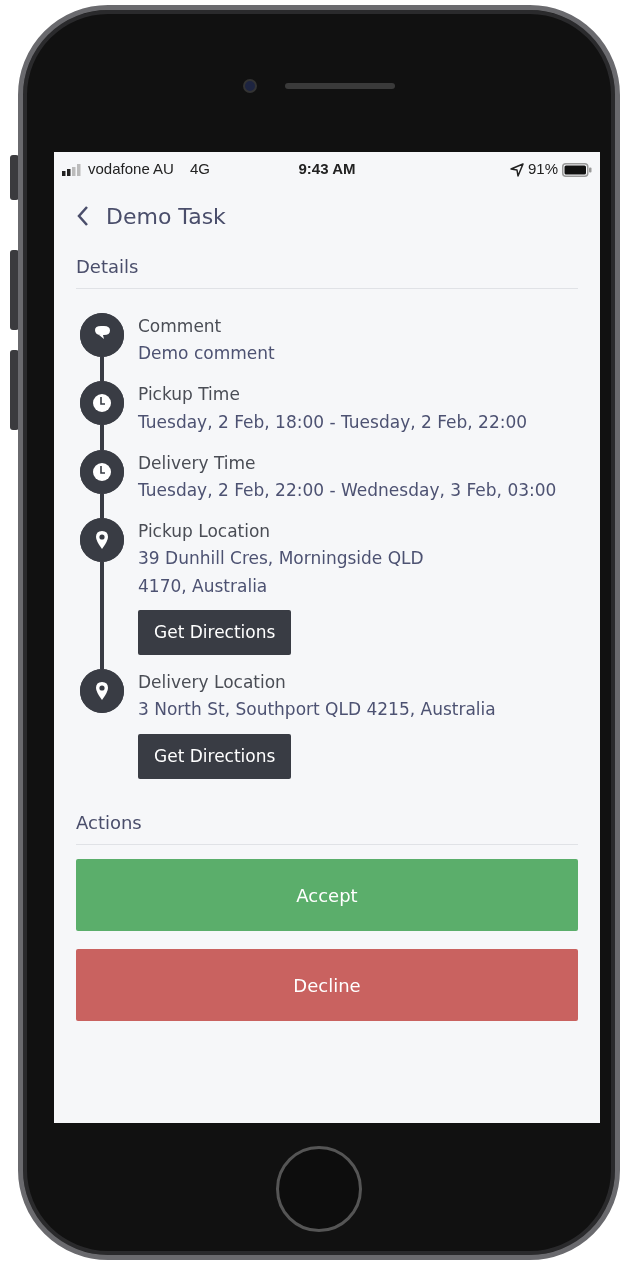  I want to click on camera-icon, so click(250, 86).